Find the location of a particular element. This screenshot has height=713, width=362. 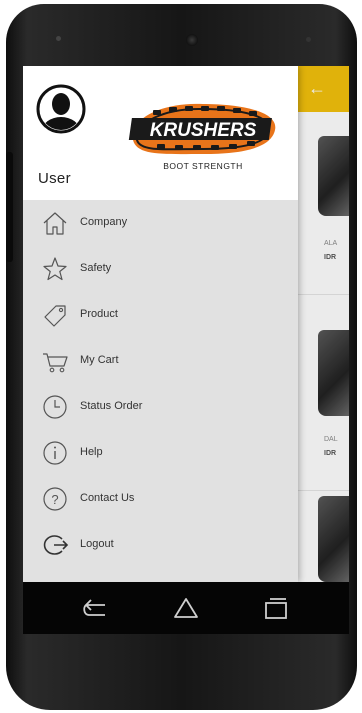

question-icon: ? is located at coordinates (55, 499).